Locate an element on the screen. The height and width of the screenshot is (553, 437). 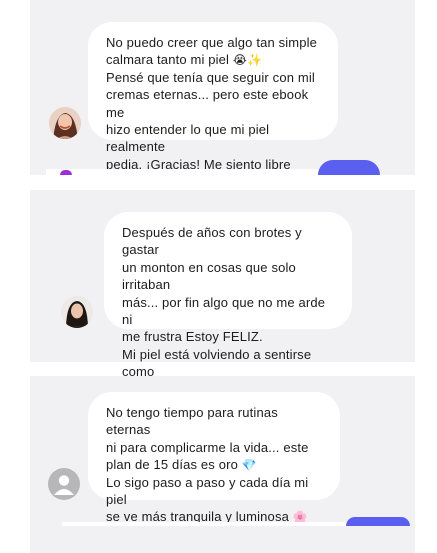
sparkles-emoji-icon: ✨ is located at coordinates (255, 60).